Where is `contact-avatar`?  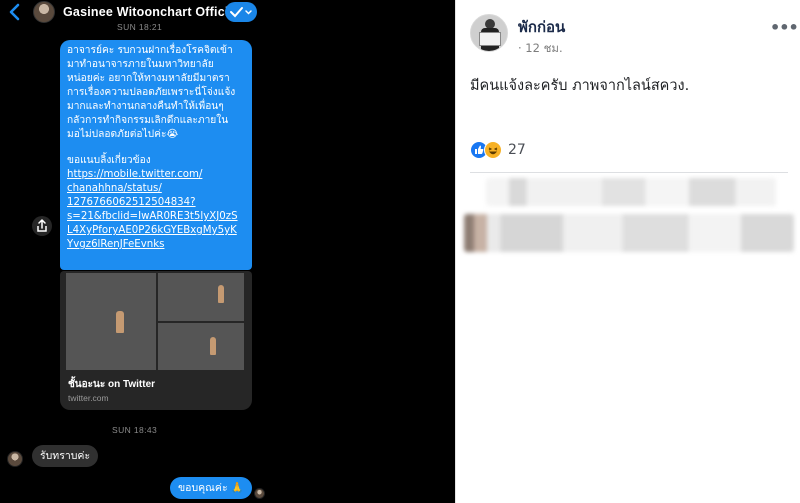 contact-avatar is located at coordinates (44, 12).